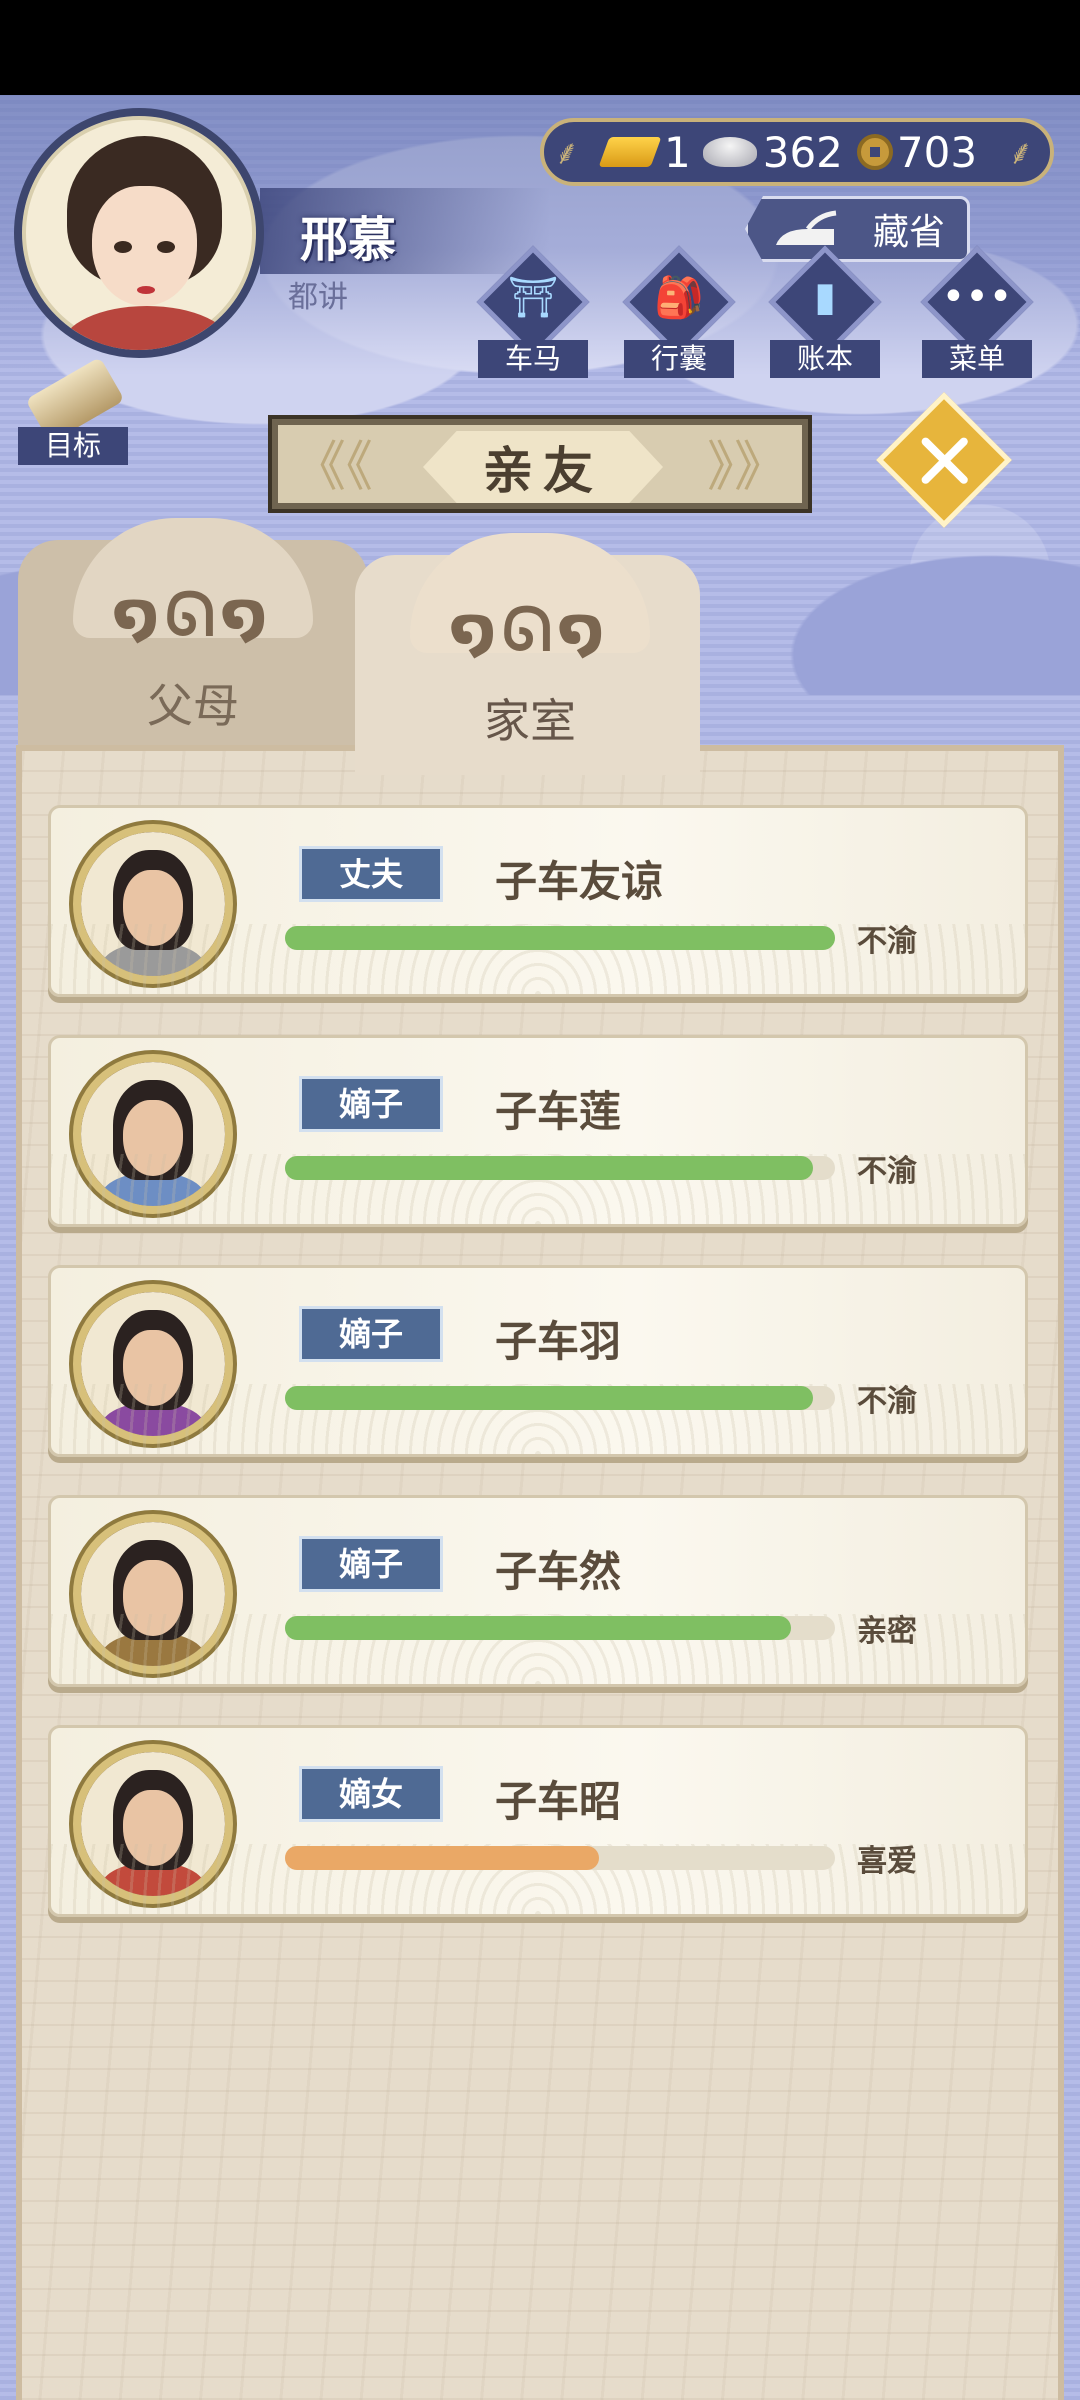 This screenshot has width=1080, height=2400. I want to click on relative-name: 子车昭, so click(558, 1801).